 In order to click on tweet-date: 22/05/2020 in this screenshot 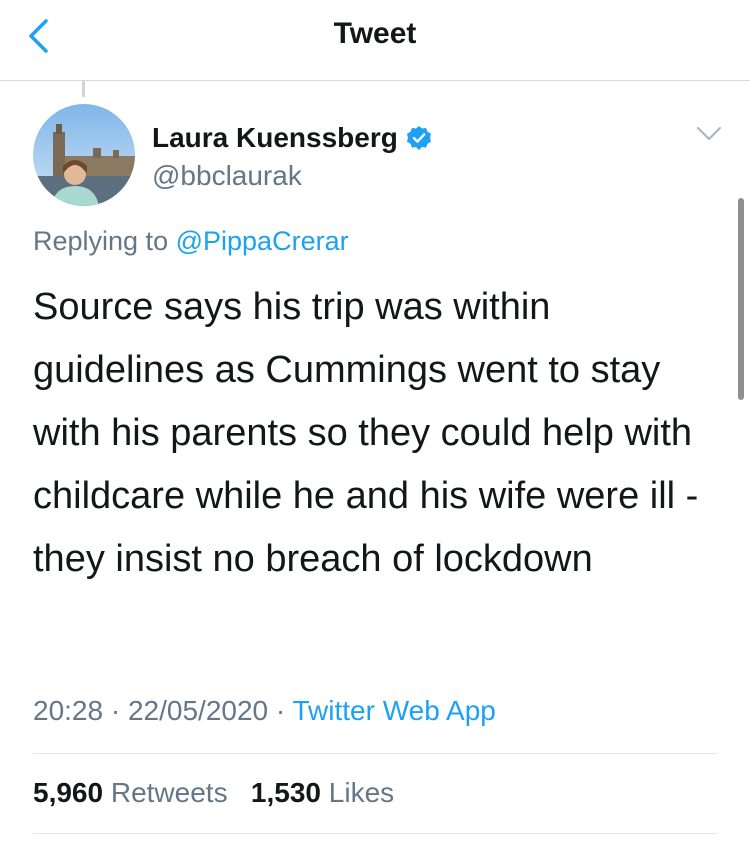, I will do `click(198, 710)`.